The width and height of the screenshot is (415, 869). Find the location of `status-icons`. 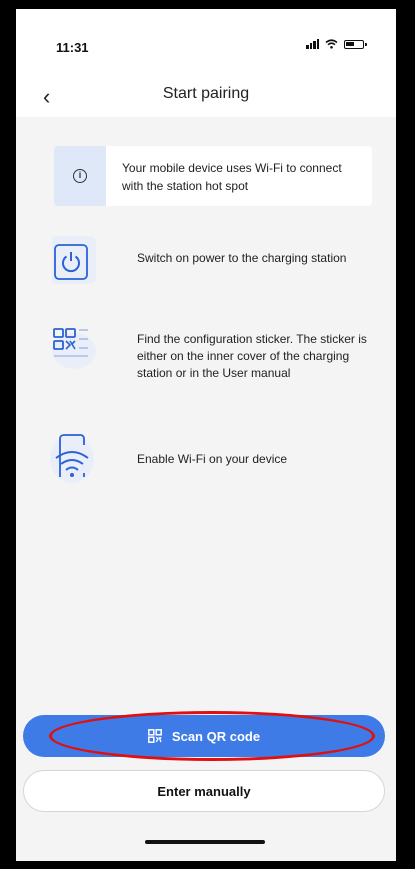

status-icons is located at coordinates (336, 44).